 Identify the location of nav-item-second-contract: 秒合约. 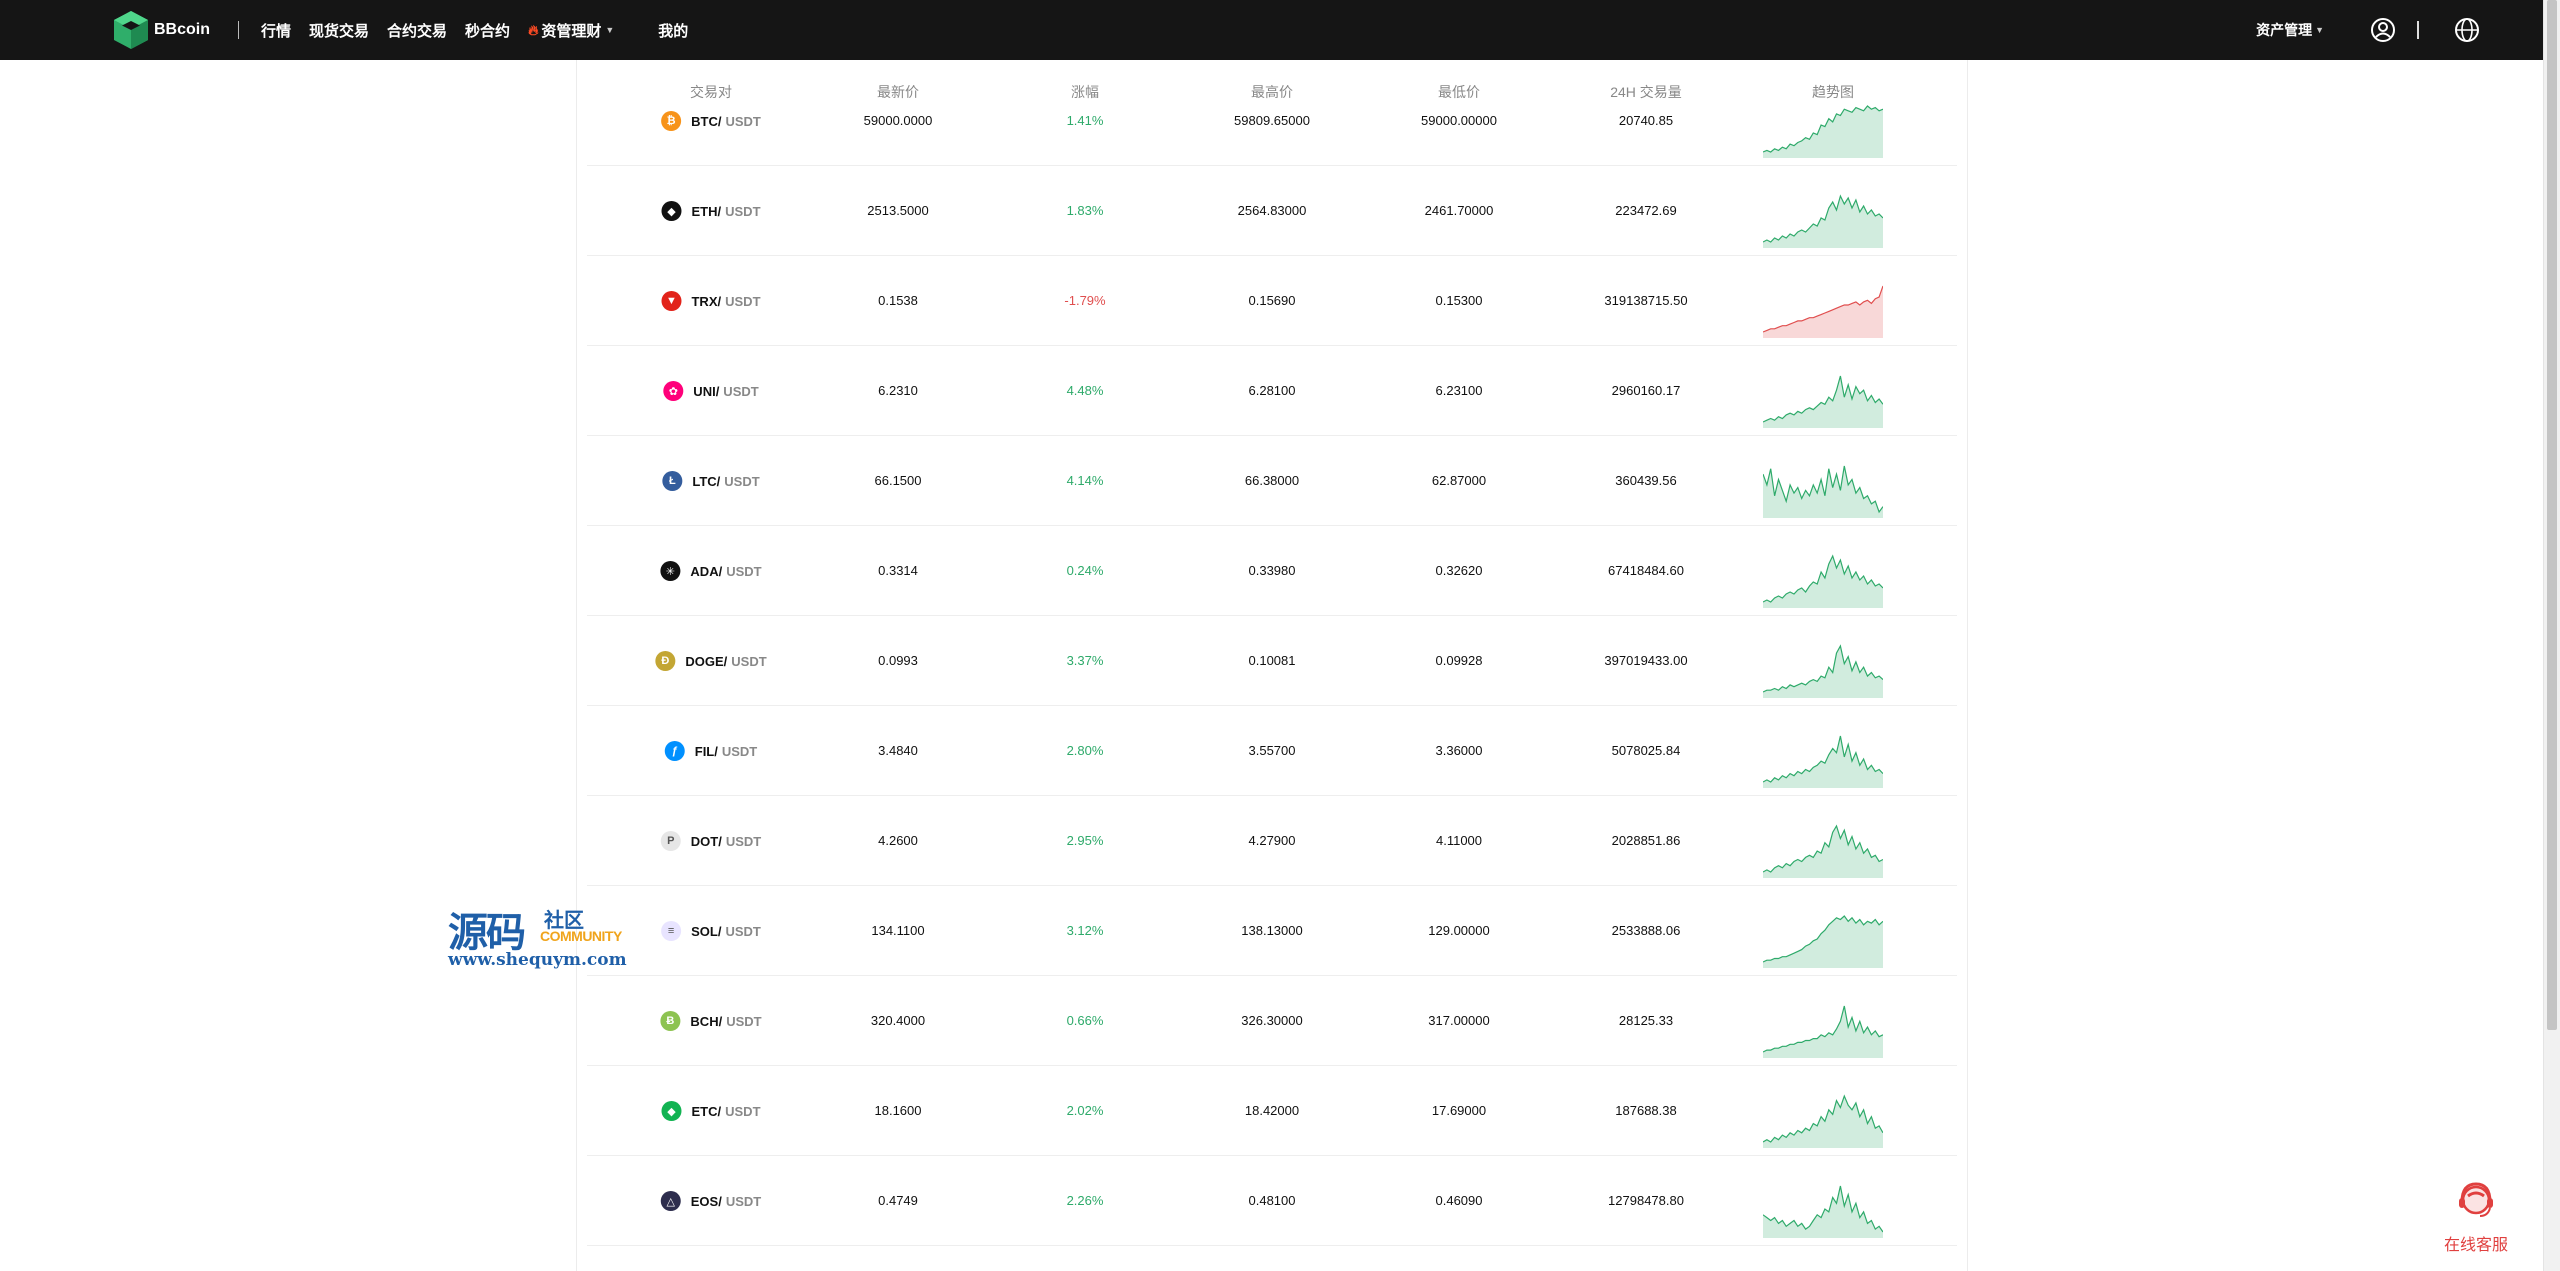
(487, 30).